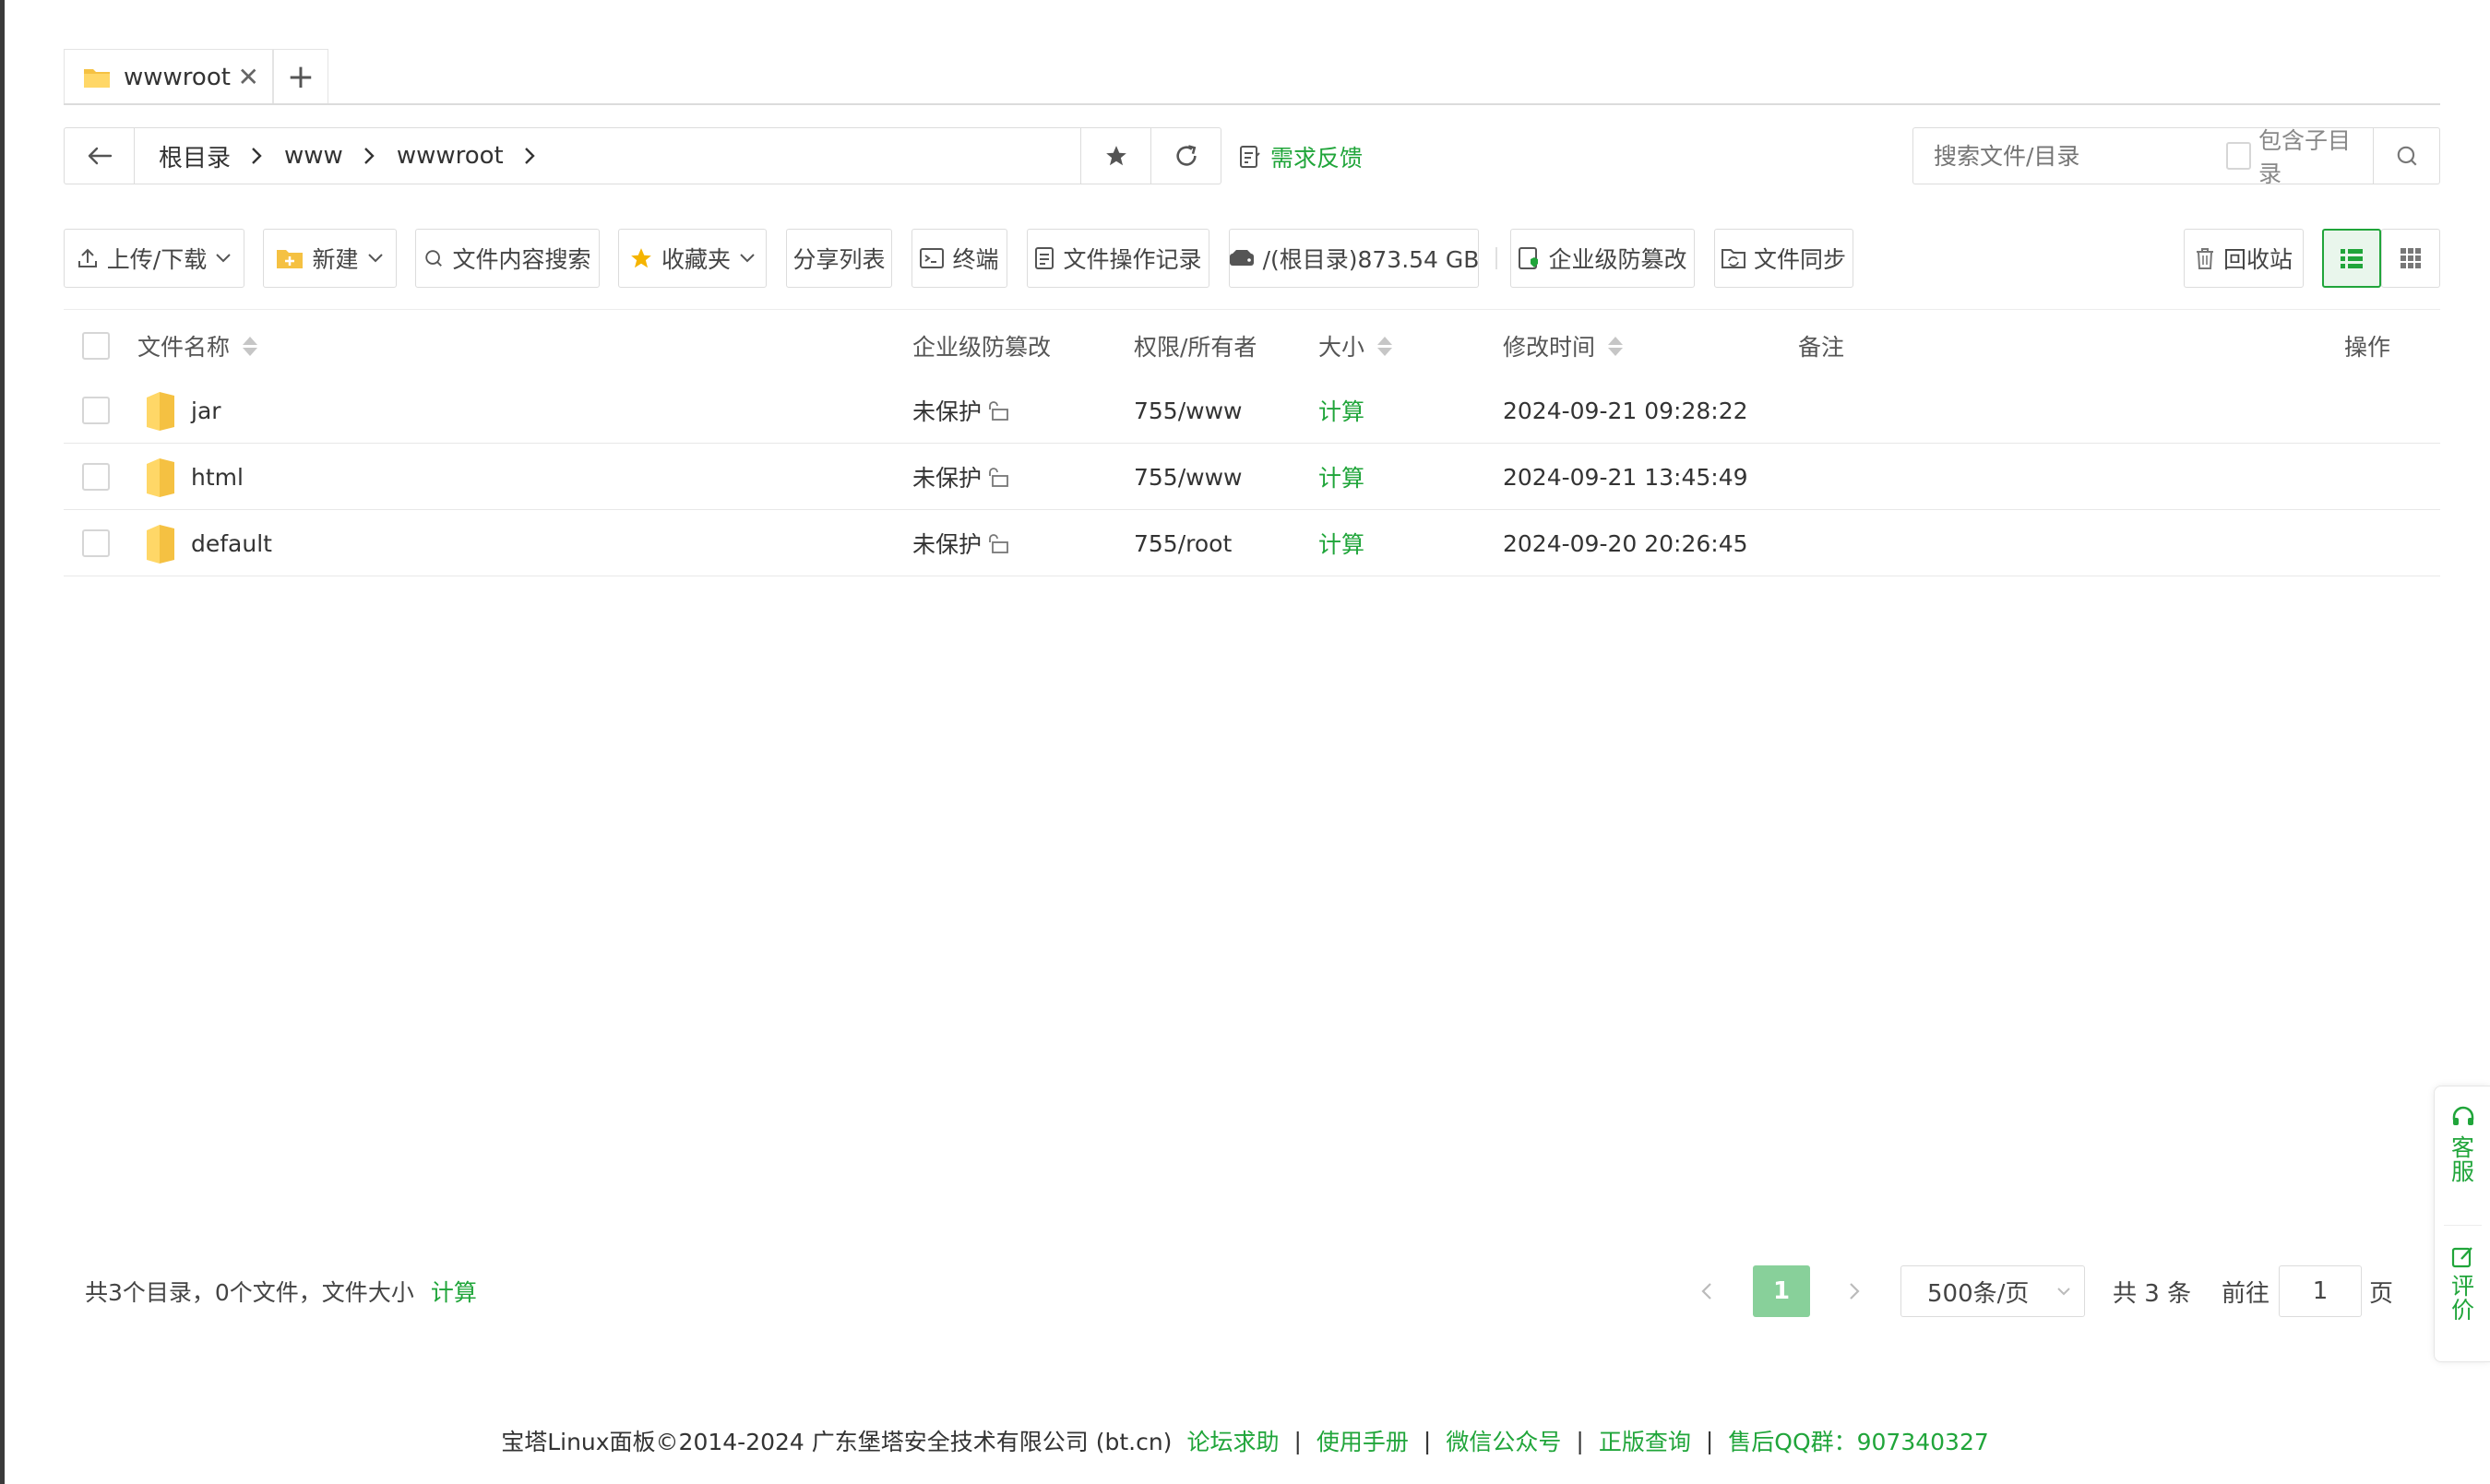  Describe the element at coordinates (157, 259) in the screenshot. I see `upload-download-label: 上传/下载` at that location.